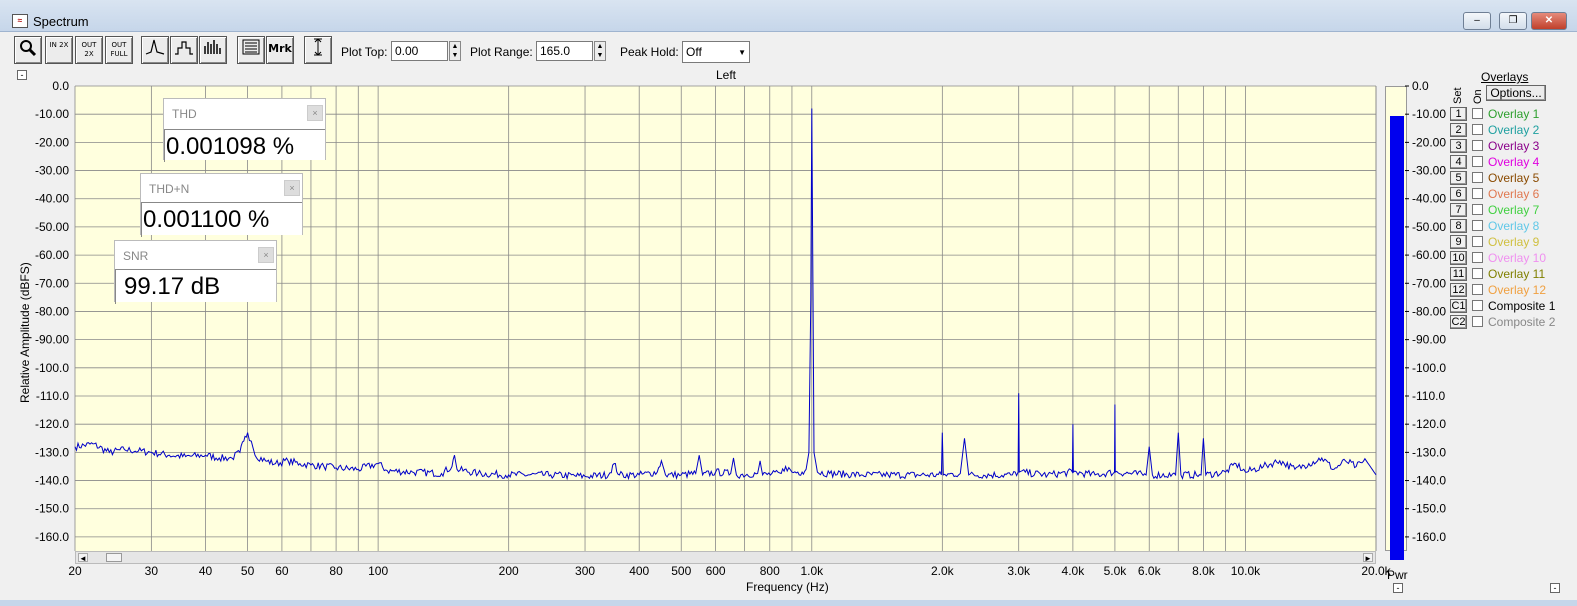 Image resolution: width=1577 pixels, height=606 pixels. Describe the element at coordinates (1458, 210) in the screenshot. I see `overlay-set-button: 7` at that location.